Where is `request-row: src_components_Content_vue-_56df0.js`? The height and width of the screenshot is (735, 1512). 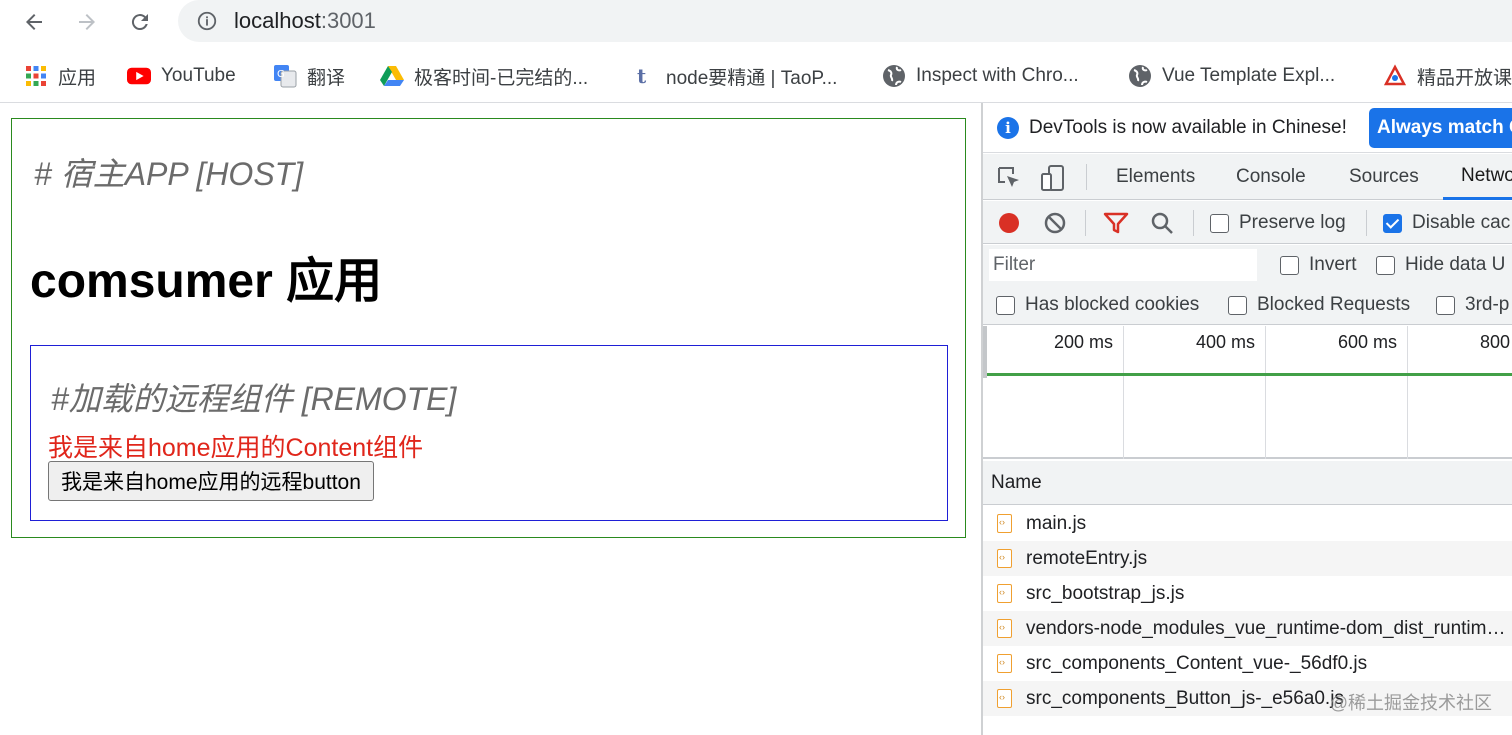 request-row: src_components_Content_vue-_56df0.js is located at coordinates (1247, 663).